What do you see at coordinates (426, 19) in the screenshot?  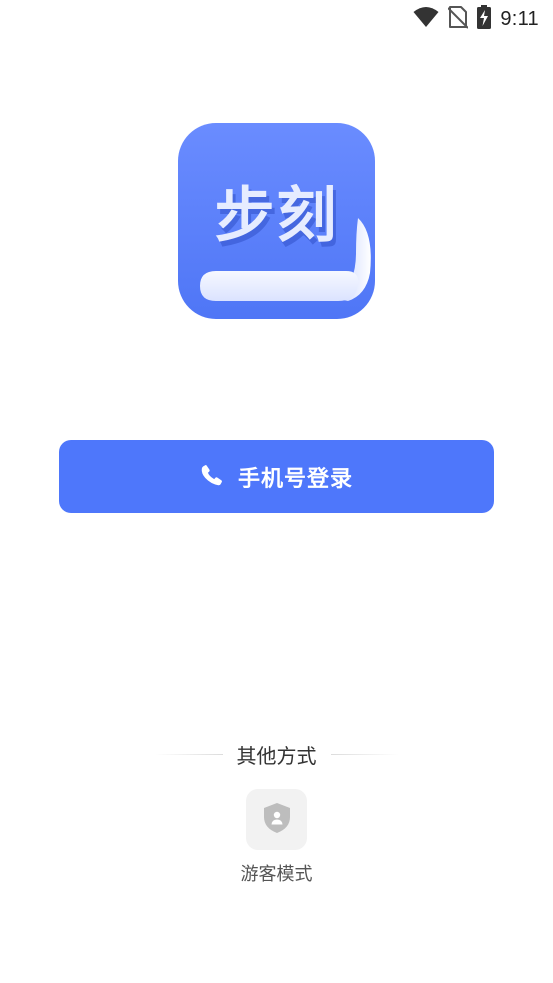 I see `wifi-icon` at bounding box center [426, 19].